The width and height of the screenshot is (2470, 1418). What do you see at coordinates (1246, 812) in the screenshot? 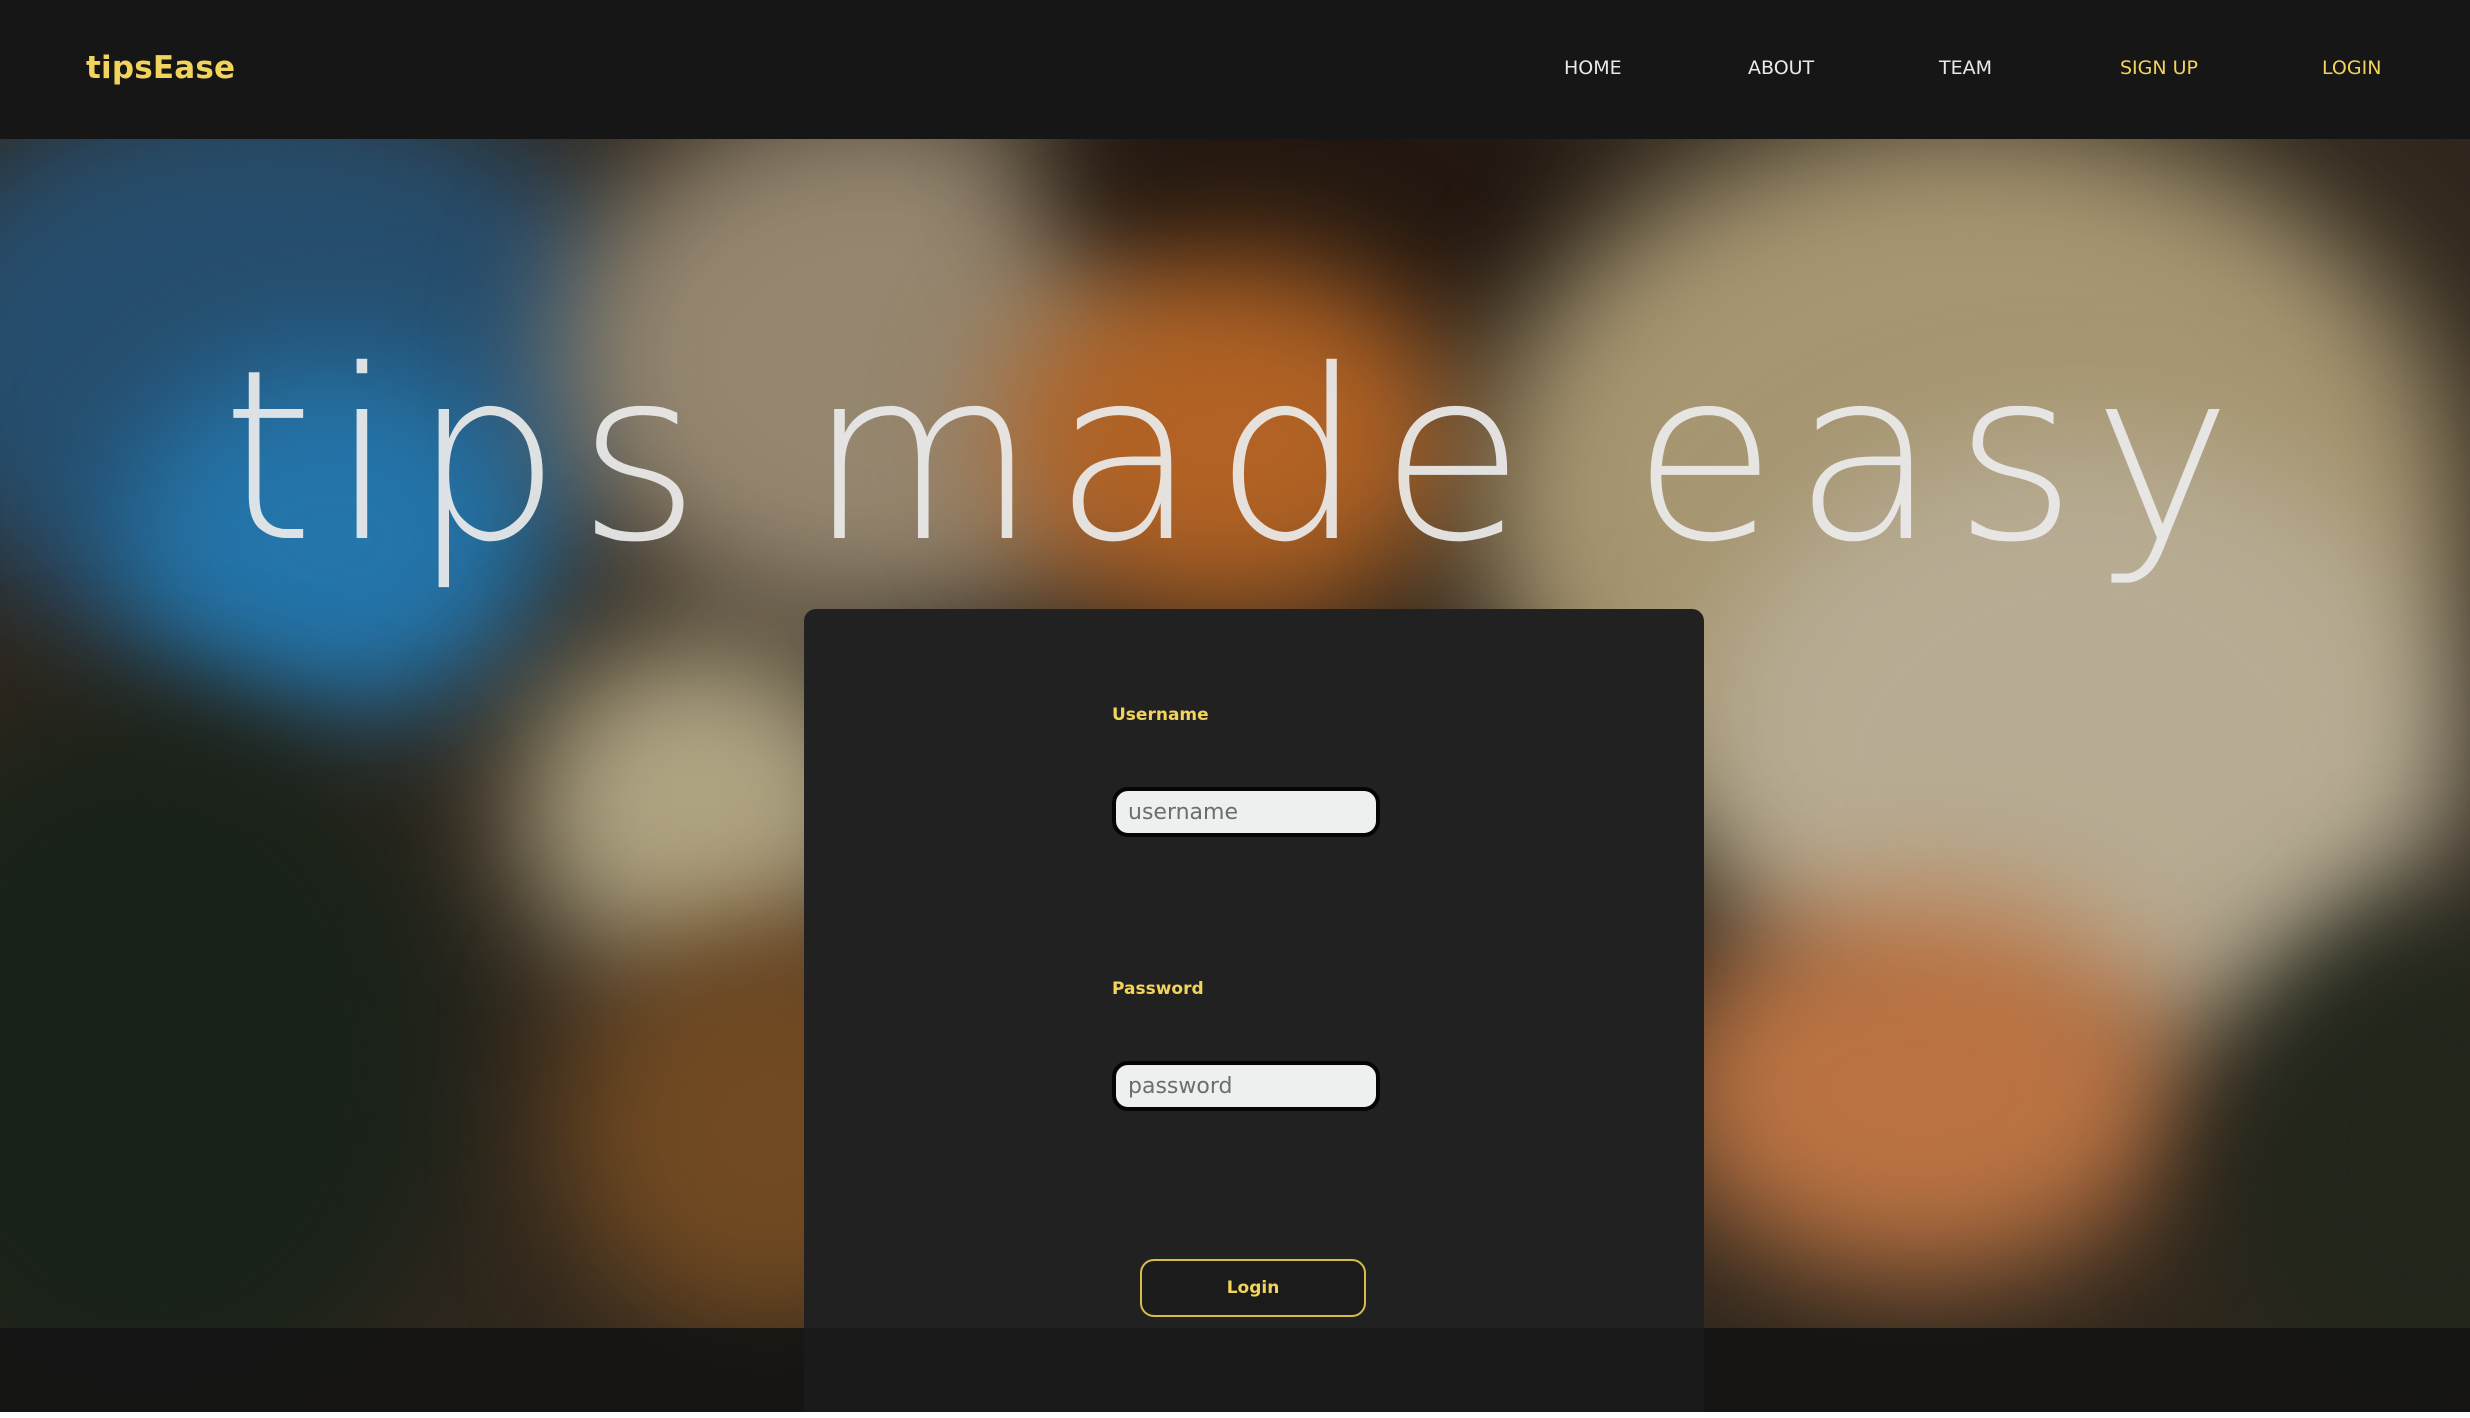
I see `username-input` at bounding box center [1246, 812].